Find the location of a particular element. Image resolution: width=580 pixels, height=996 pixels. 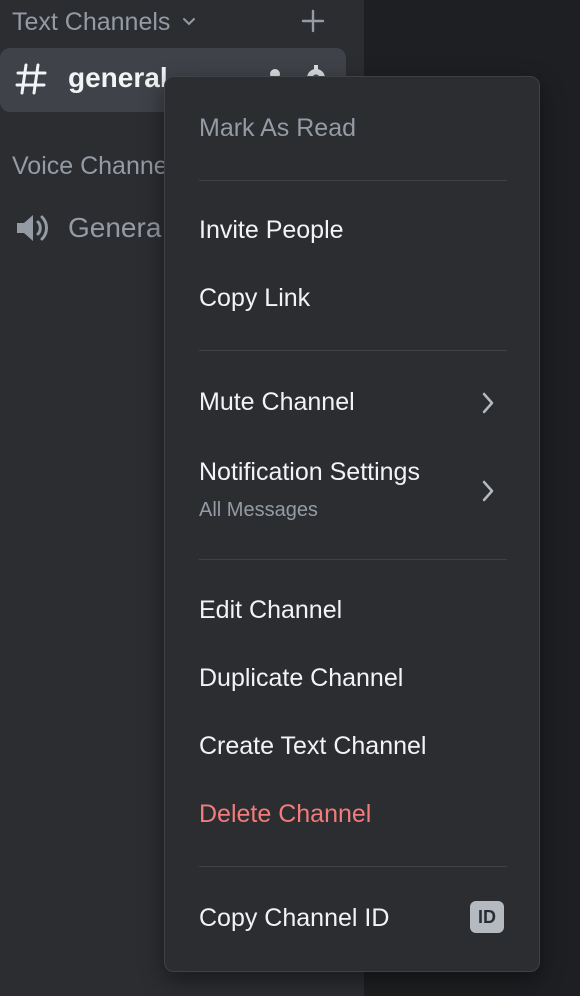

voice-channels-category: Voice Channe is located at coordinates (90, 166).